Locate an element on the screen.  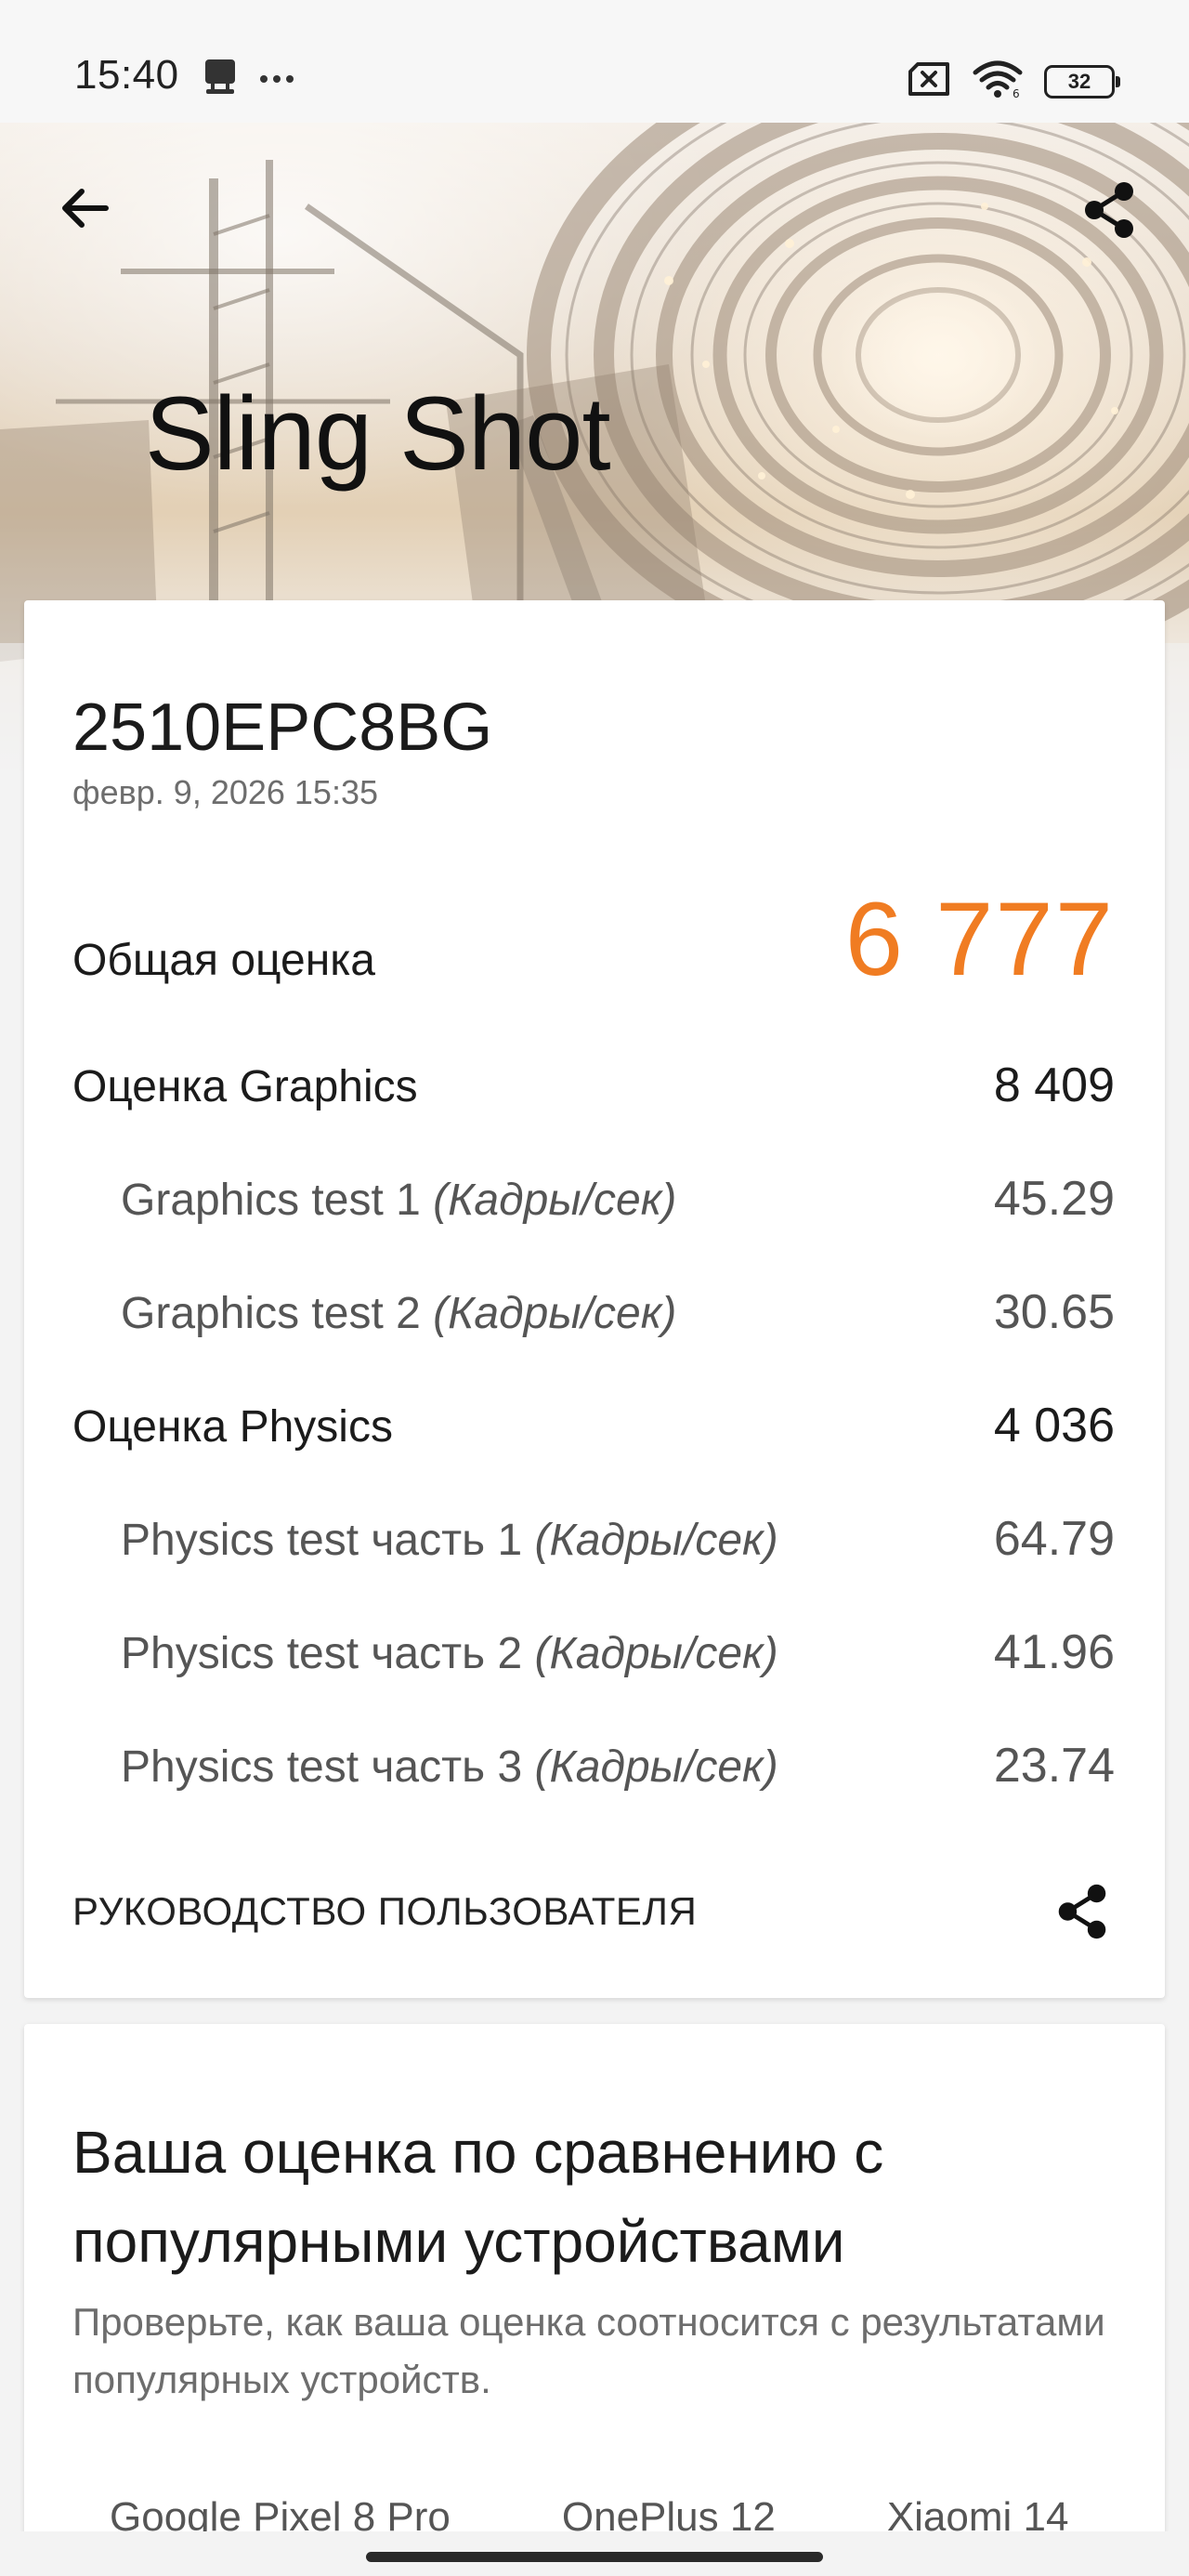
back-button is located at coordinates (85, 208).